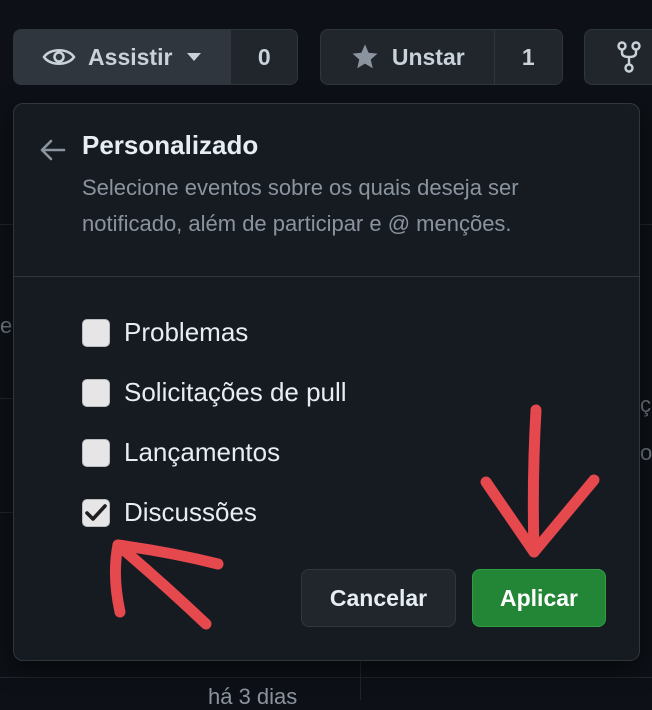 The height and width of the screenshot is (710, 652). What do you see at coordinates (96, 392) in the screenshot?
I see `pull-requests-checkbox` at bounding box center [96, 392].